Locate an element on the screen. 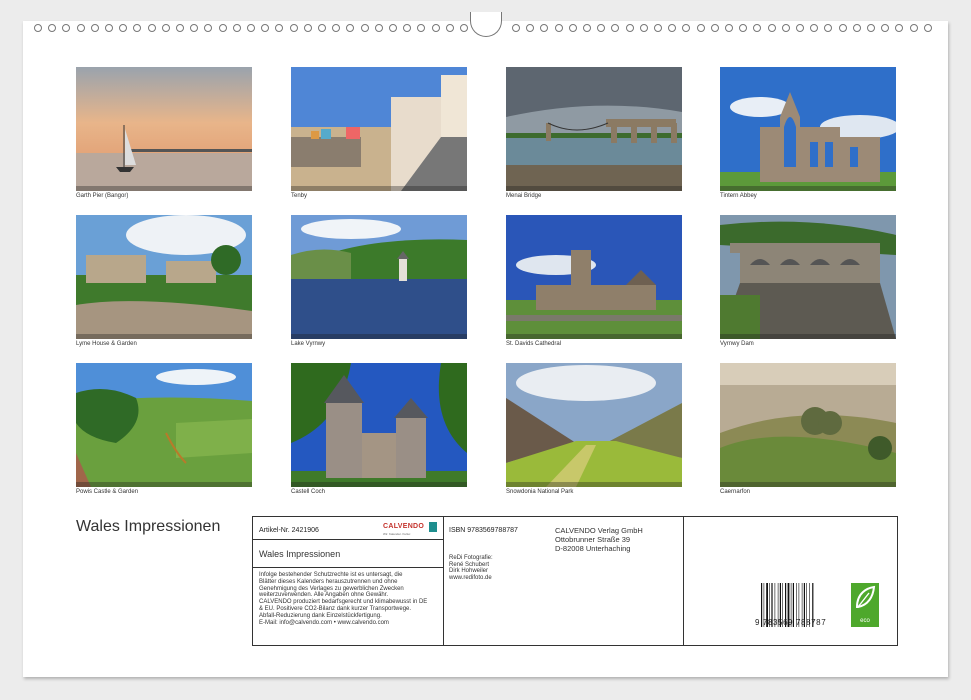 This screenshot has height=700, width=971. photo-caption: Castell Coch is located at coordinates (308, 492).